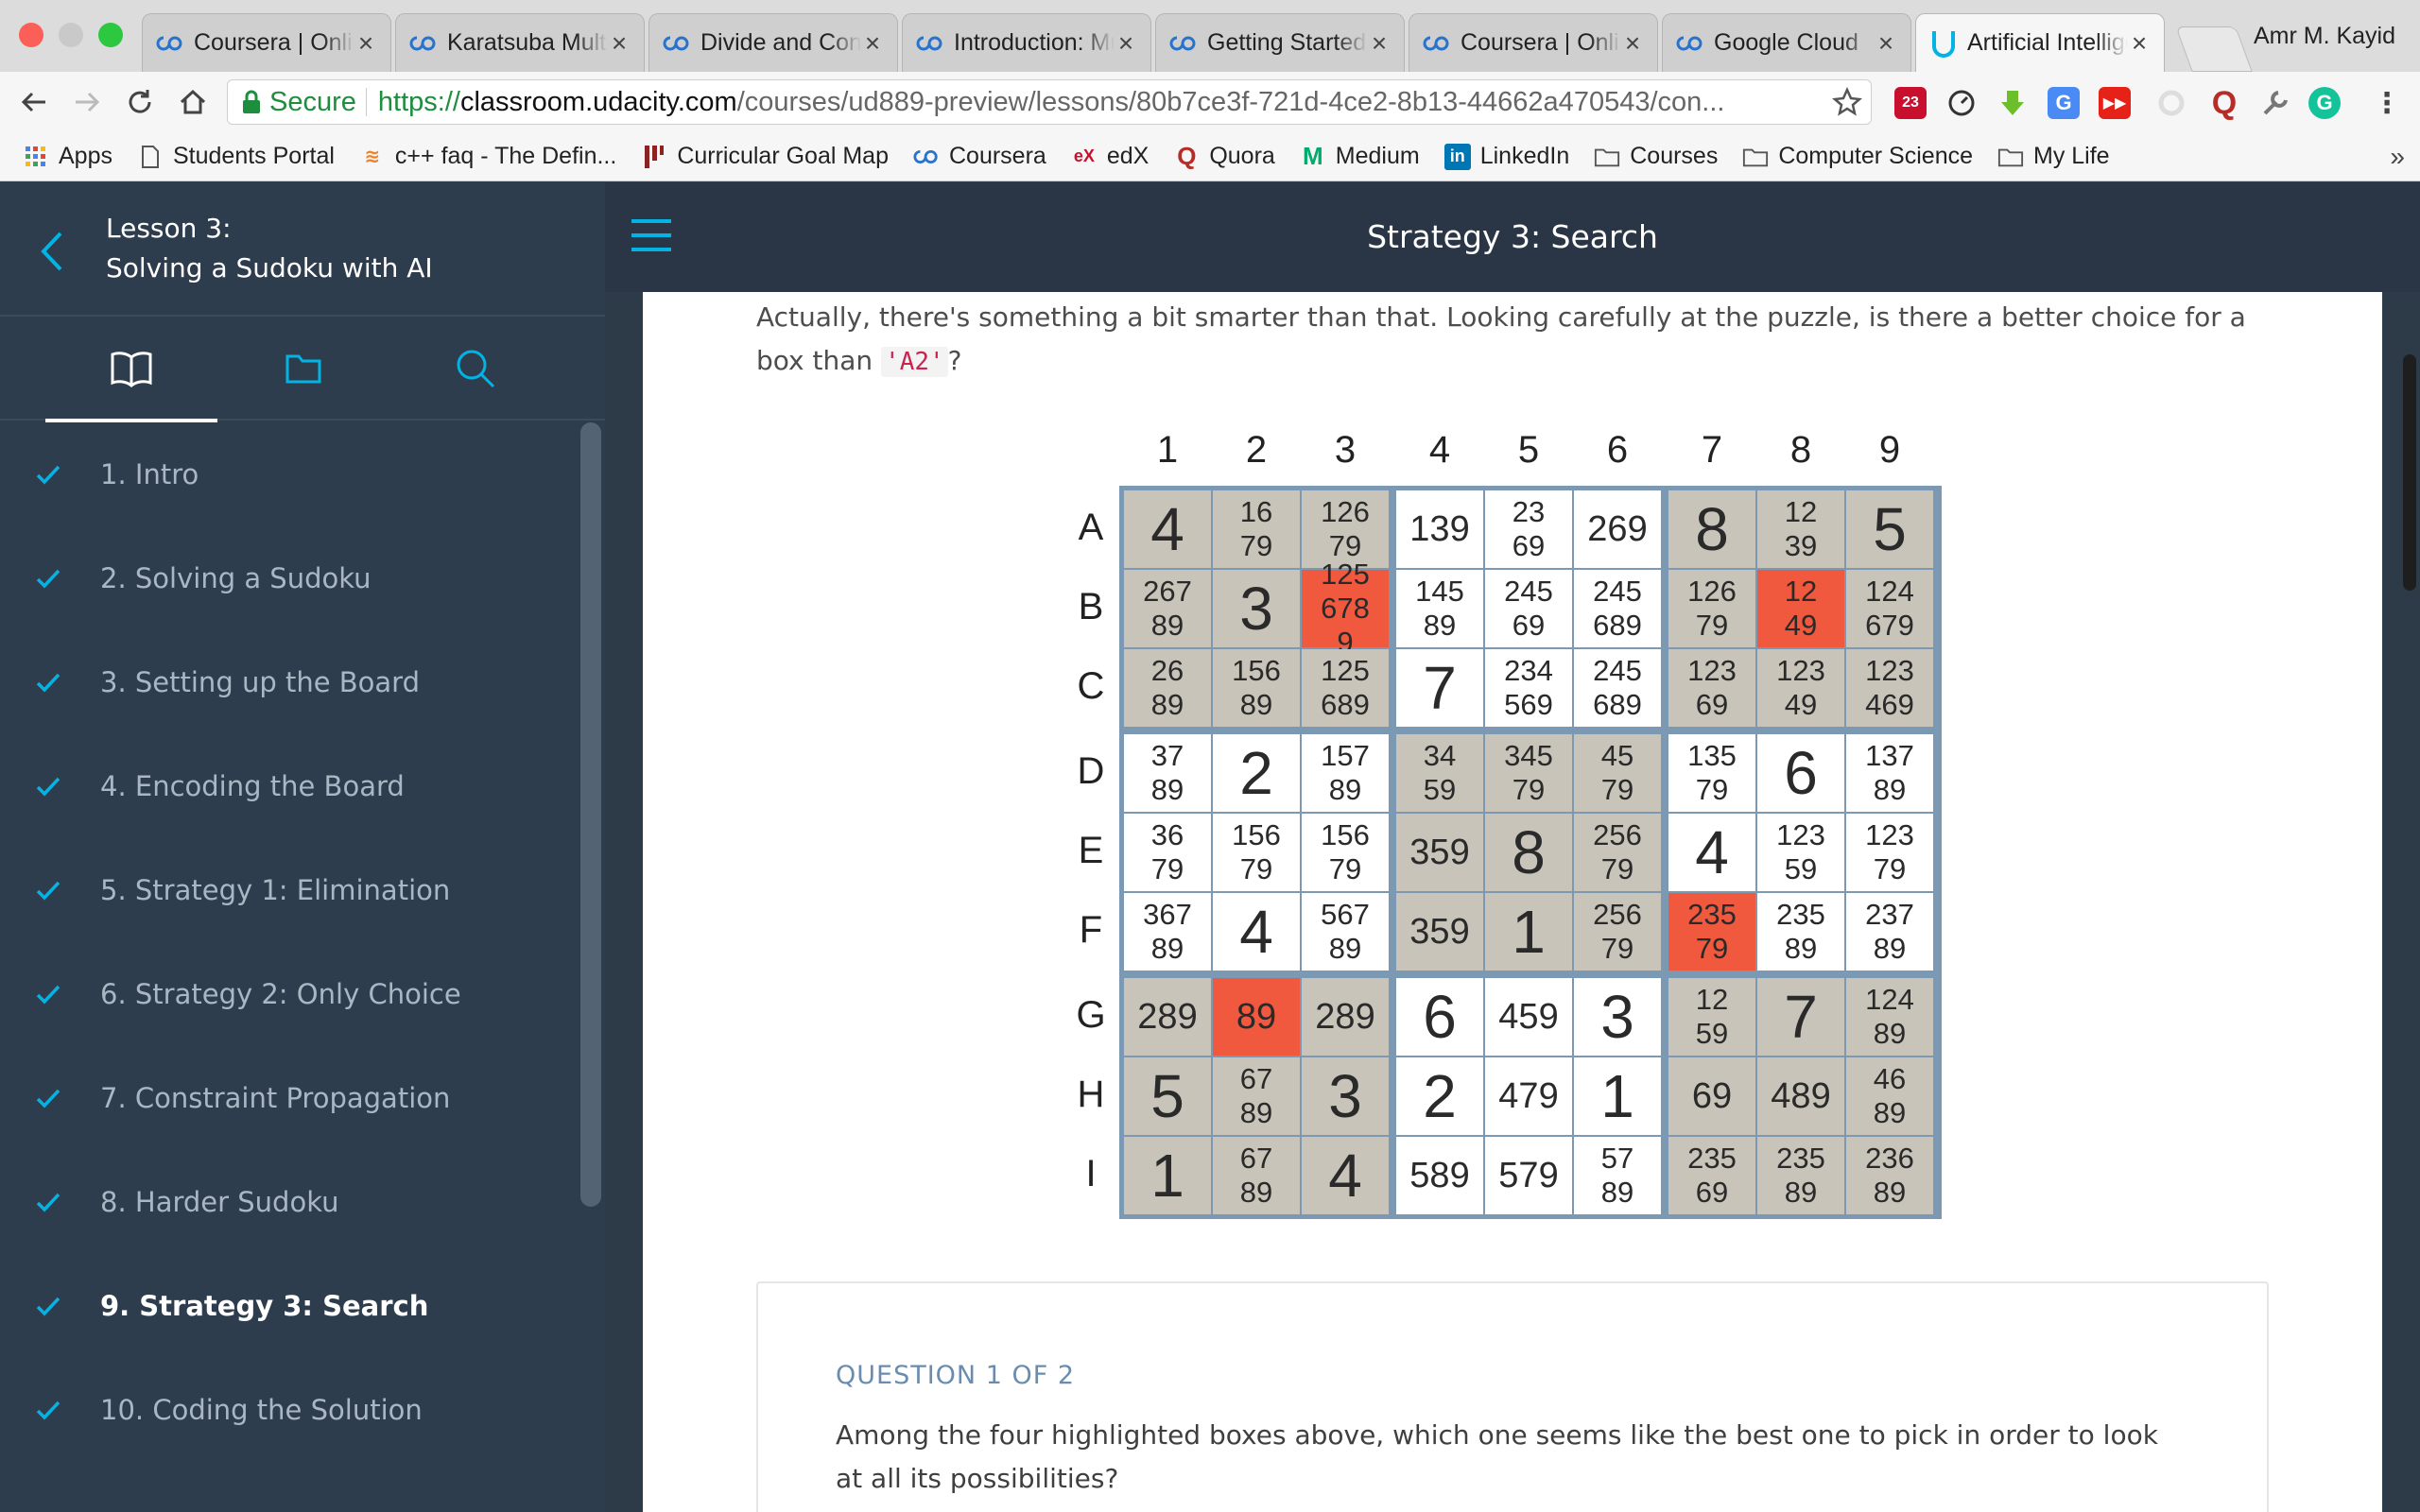 This screenshot has width=2420, height=1512. I want to click on sudoku-cell: 359, so click(1439, 852).